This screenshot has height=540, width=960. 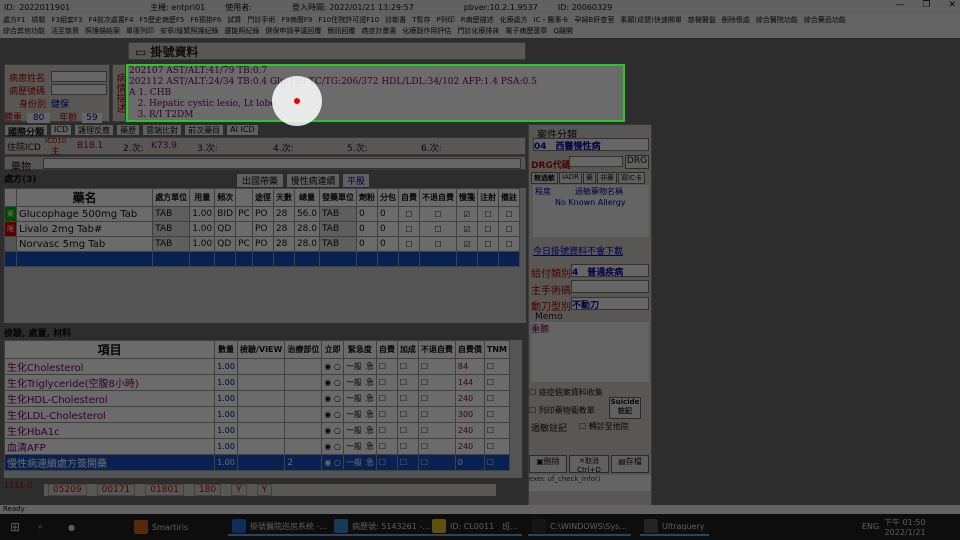 What do you see at coordinates (24, 31) in the screenshot?
I see `menu-item-row2-0: 綜合其他功能` at bounding box center [24, 31].